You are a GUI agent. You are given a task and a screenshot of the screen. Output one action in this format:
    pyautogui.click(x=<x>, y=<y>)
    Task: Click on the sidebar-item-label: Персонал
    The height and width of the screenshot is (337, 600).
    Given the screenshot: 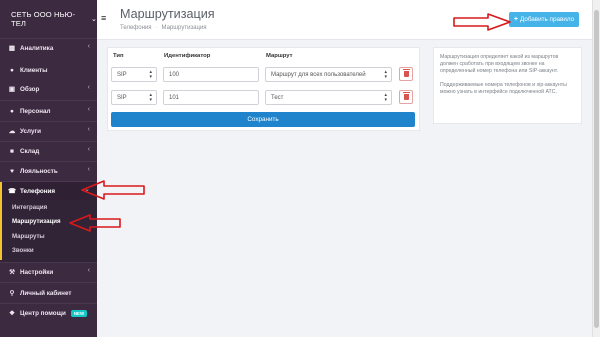 What is the action you would take?
    pyautogui.click(x=35, y=111)
    